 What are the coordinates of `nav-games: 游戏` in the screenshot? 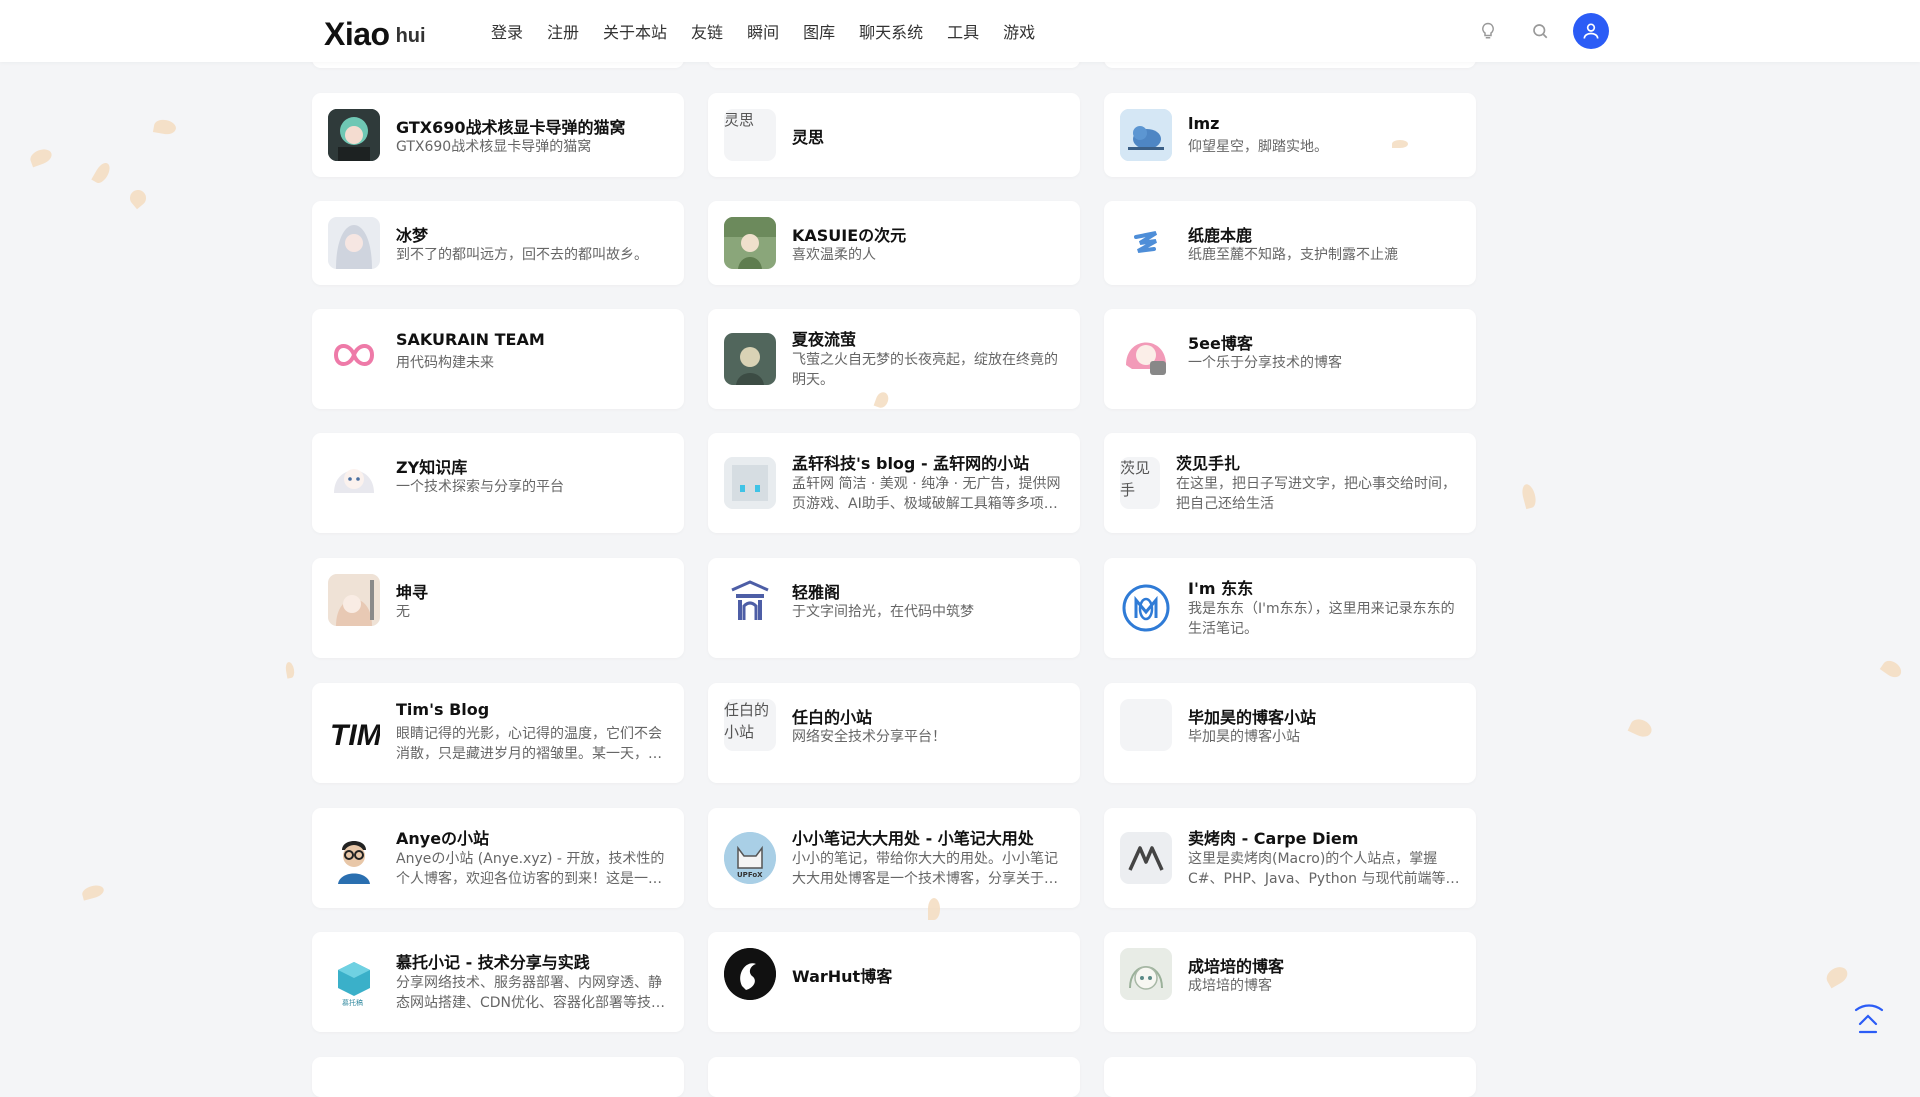 It's located at (1019, 31).